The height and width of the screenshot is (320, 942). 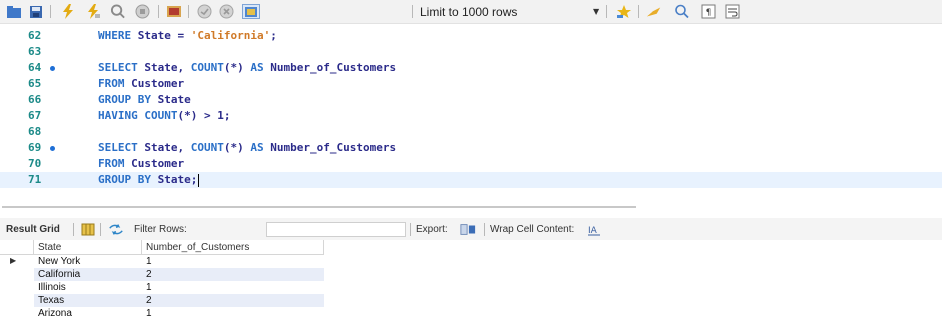 I want to click on snippet-brush-icon, so click(x=654, y=11).